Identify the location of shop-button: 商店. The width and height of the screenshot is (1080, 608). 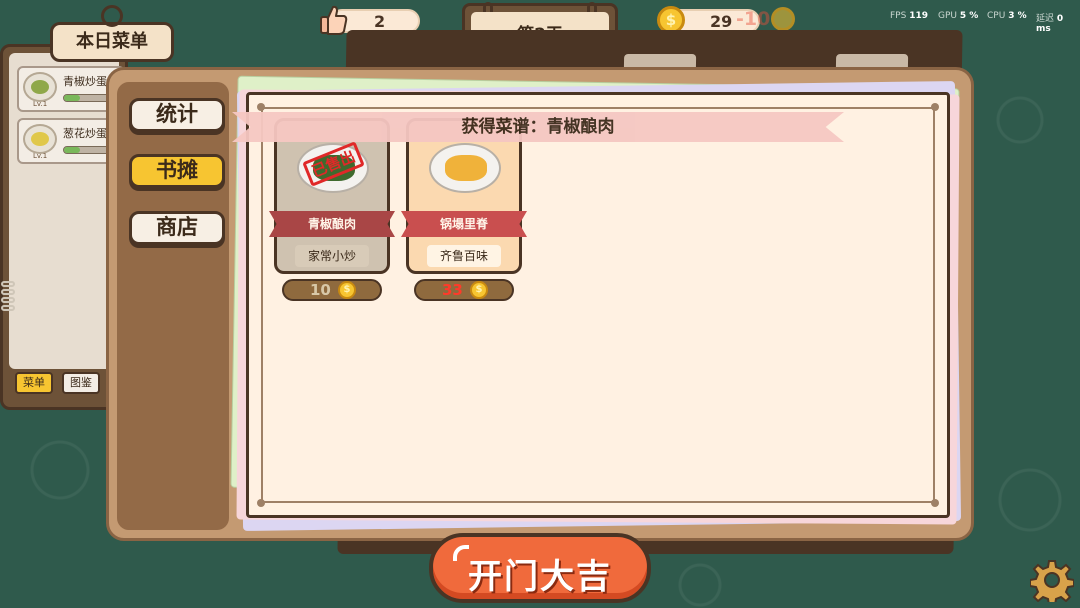
(177, 228).